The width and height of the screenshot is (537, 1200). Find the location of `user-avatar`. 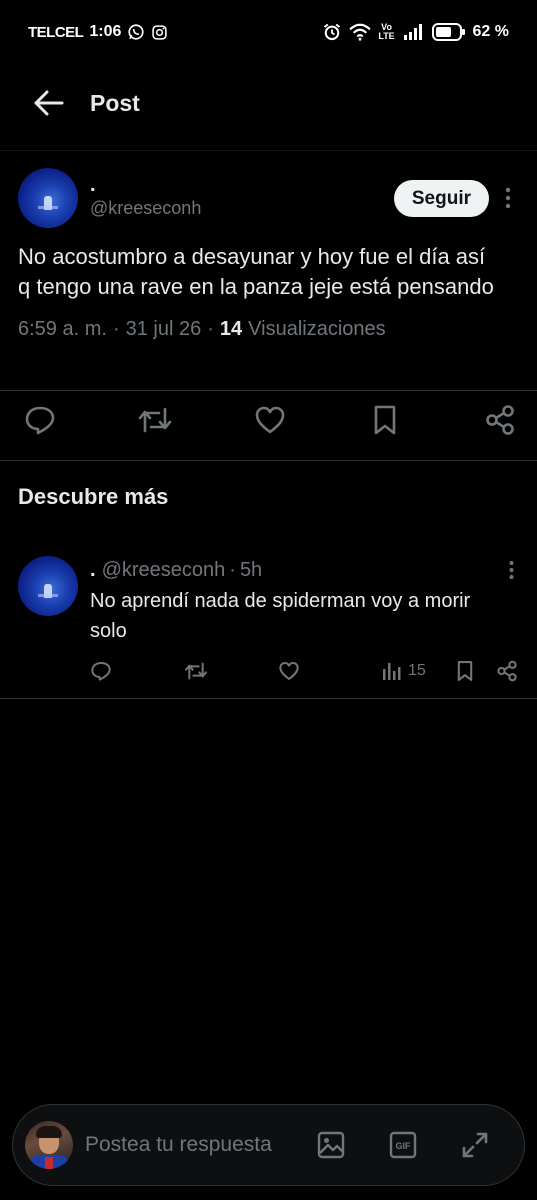

user-avatar is located at coordinates (49, 1145).